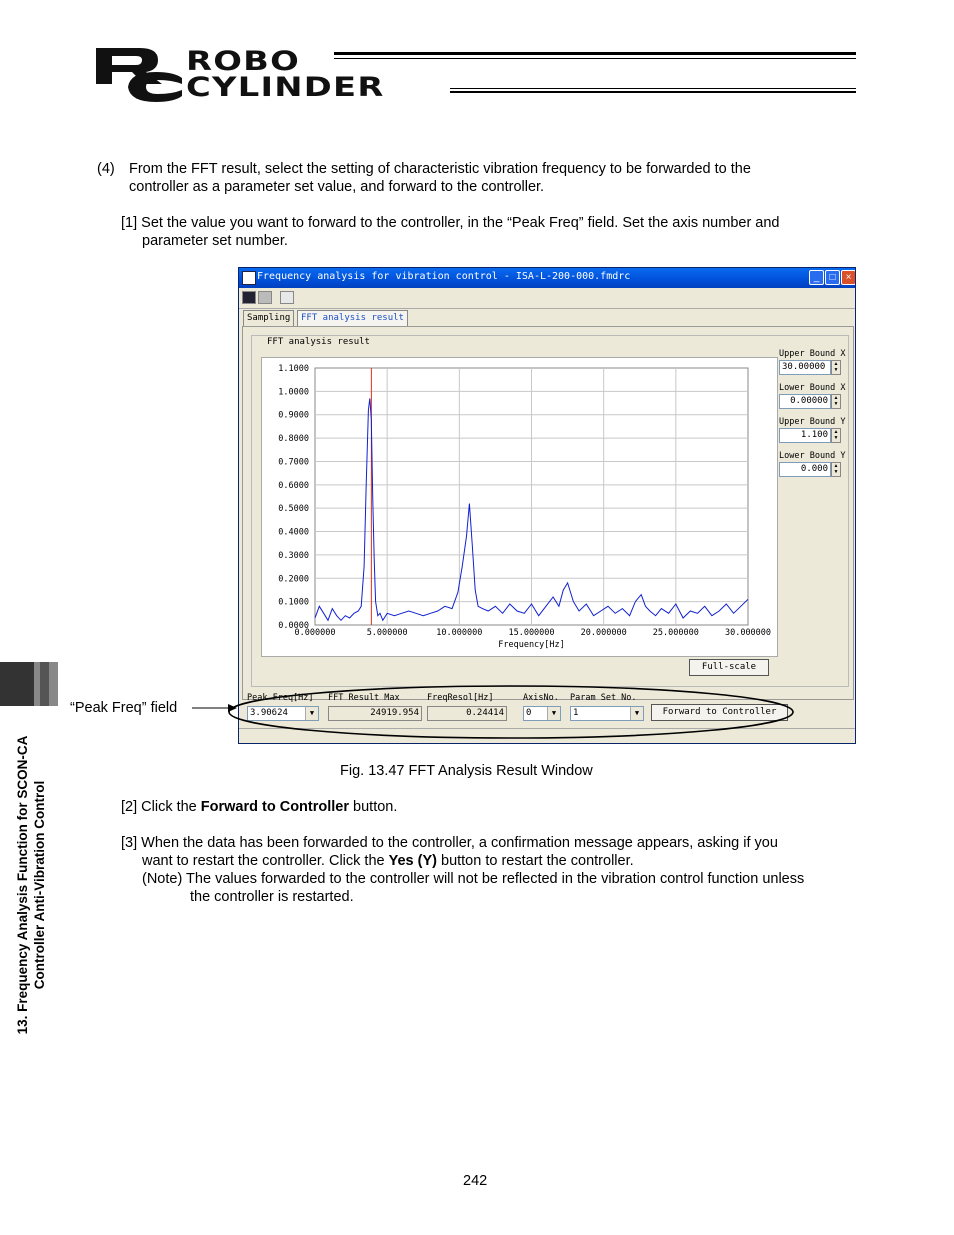 This screenshot has height=1235, width=954. What do you see at coordinates (475, 1181) in the screenshot?
I see `page-number: 242` at bounding box center [475, 1181].